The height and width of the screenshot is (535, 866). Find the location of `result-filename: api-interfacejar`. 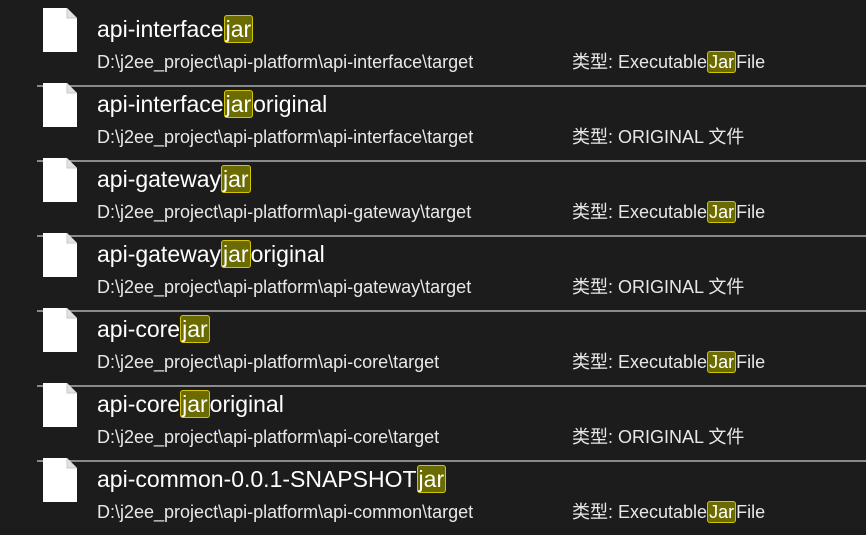

result-filename: api-interfacejar is located at coordinates (175, 29).